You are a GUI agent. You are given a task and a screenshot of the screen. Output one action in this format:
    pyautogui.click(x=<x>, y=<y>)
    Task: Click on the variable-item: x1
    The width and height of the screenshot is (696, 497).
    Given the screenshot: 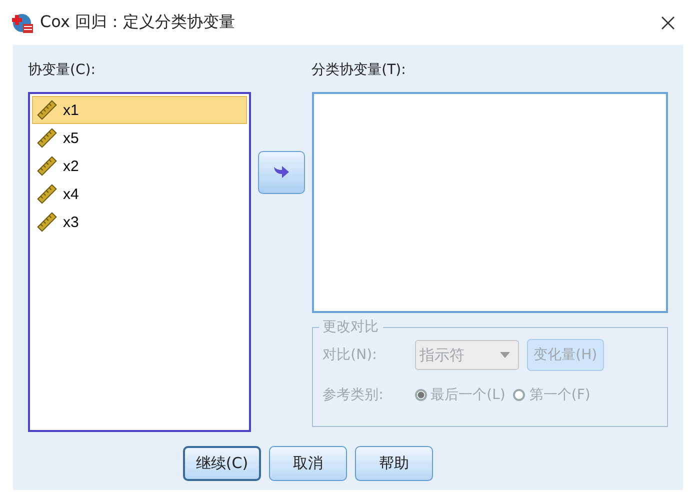 What is the action you would take?
    pyautogui.click(x=139, y=110)
    